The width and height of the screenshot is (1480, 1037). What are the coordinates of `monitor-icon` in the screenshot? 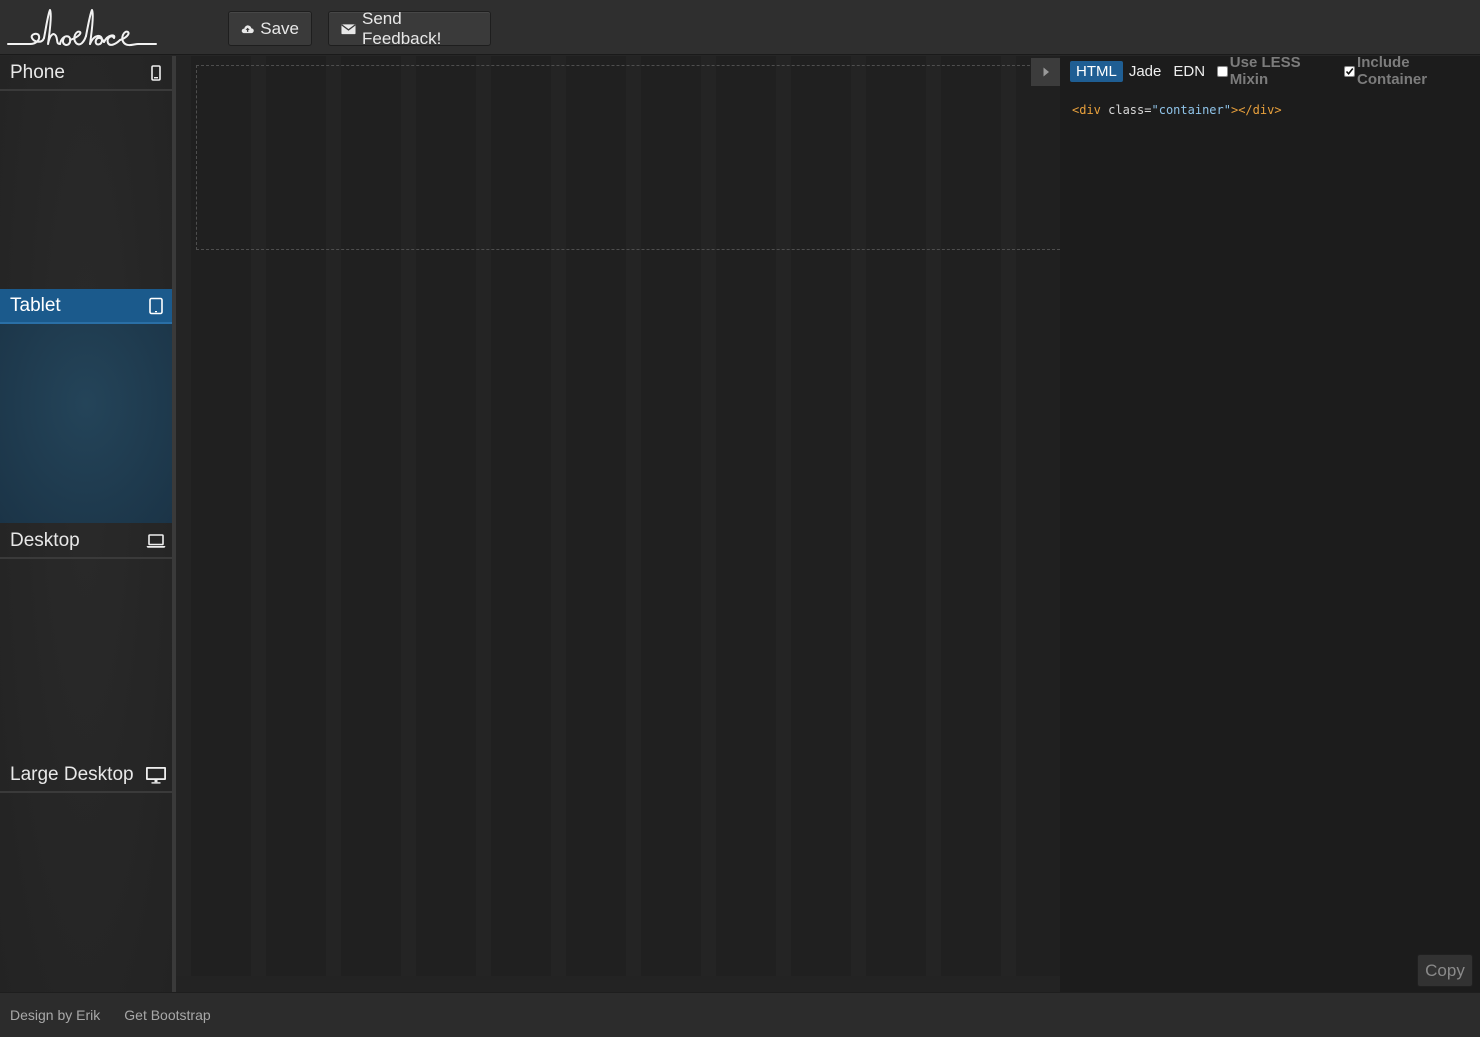 It's located at (156, 775).